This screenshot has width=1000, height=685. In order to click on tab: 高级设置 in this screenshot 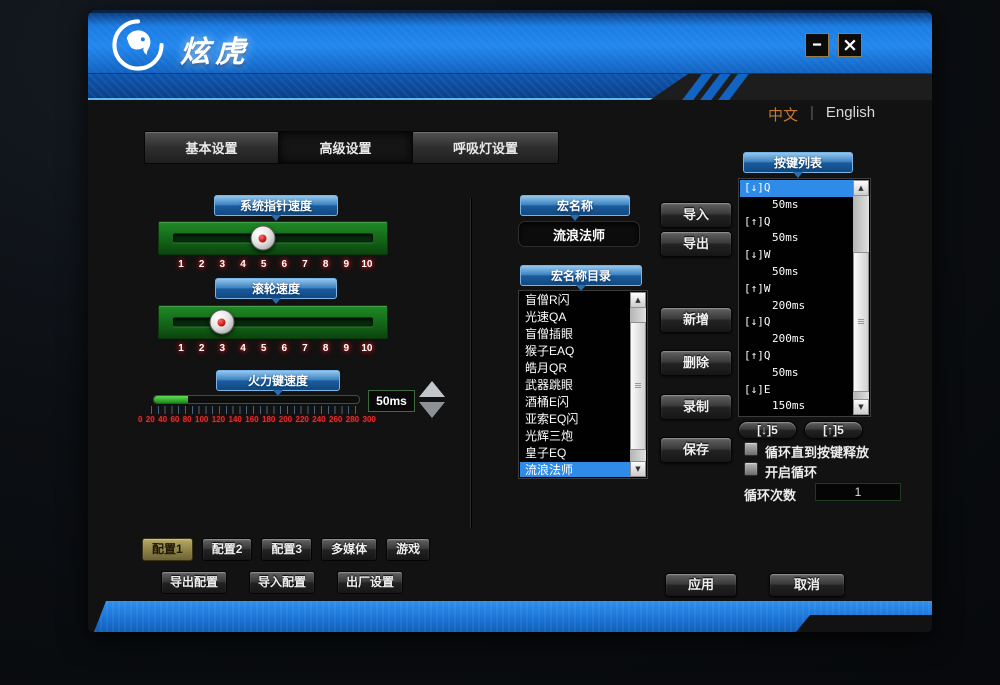, I will do `click(345, 147)`.